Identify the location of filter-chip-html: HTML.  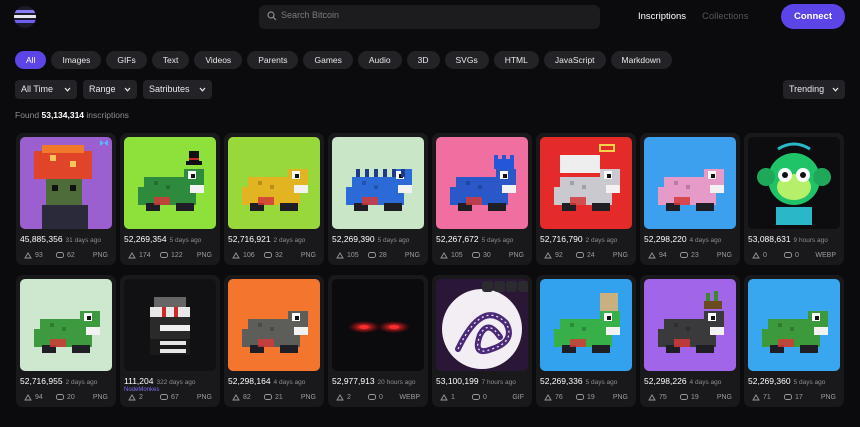
(516, 60).